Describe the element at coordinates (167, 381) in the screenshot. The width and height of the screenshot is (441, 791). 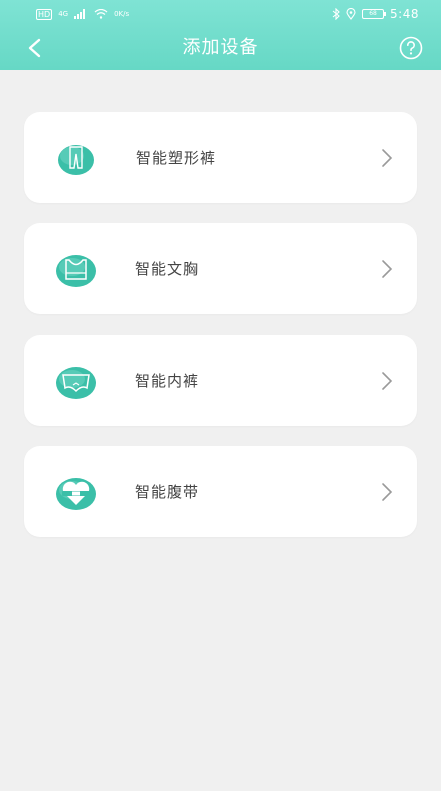
I see `device-label: 智能内裤` at that location.